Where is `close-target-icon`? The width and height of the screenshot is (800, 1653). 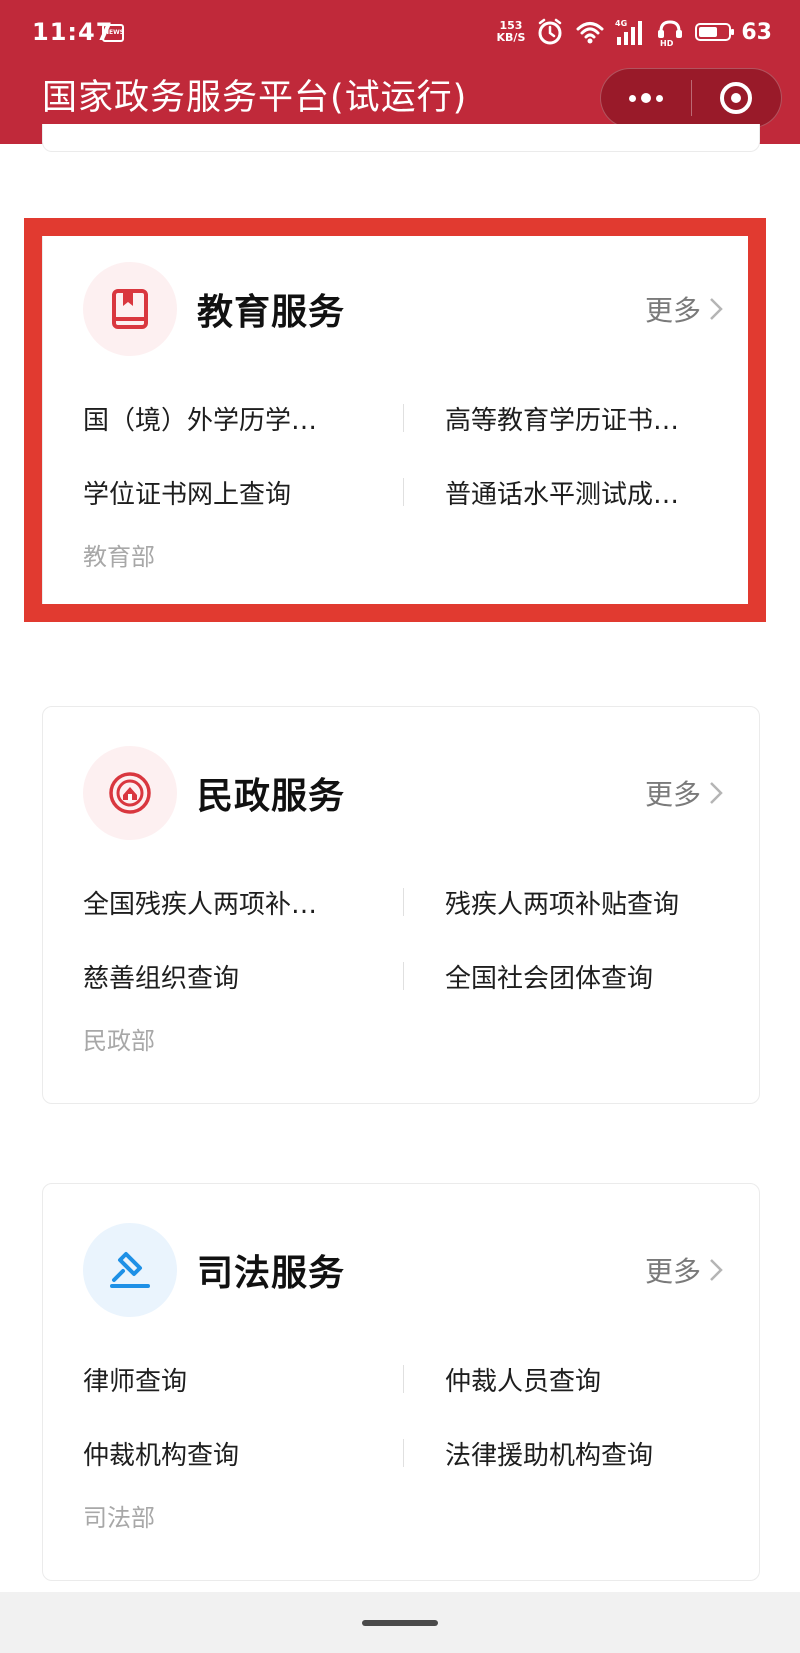 close-target-icon is located at coordinates (736, 98).